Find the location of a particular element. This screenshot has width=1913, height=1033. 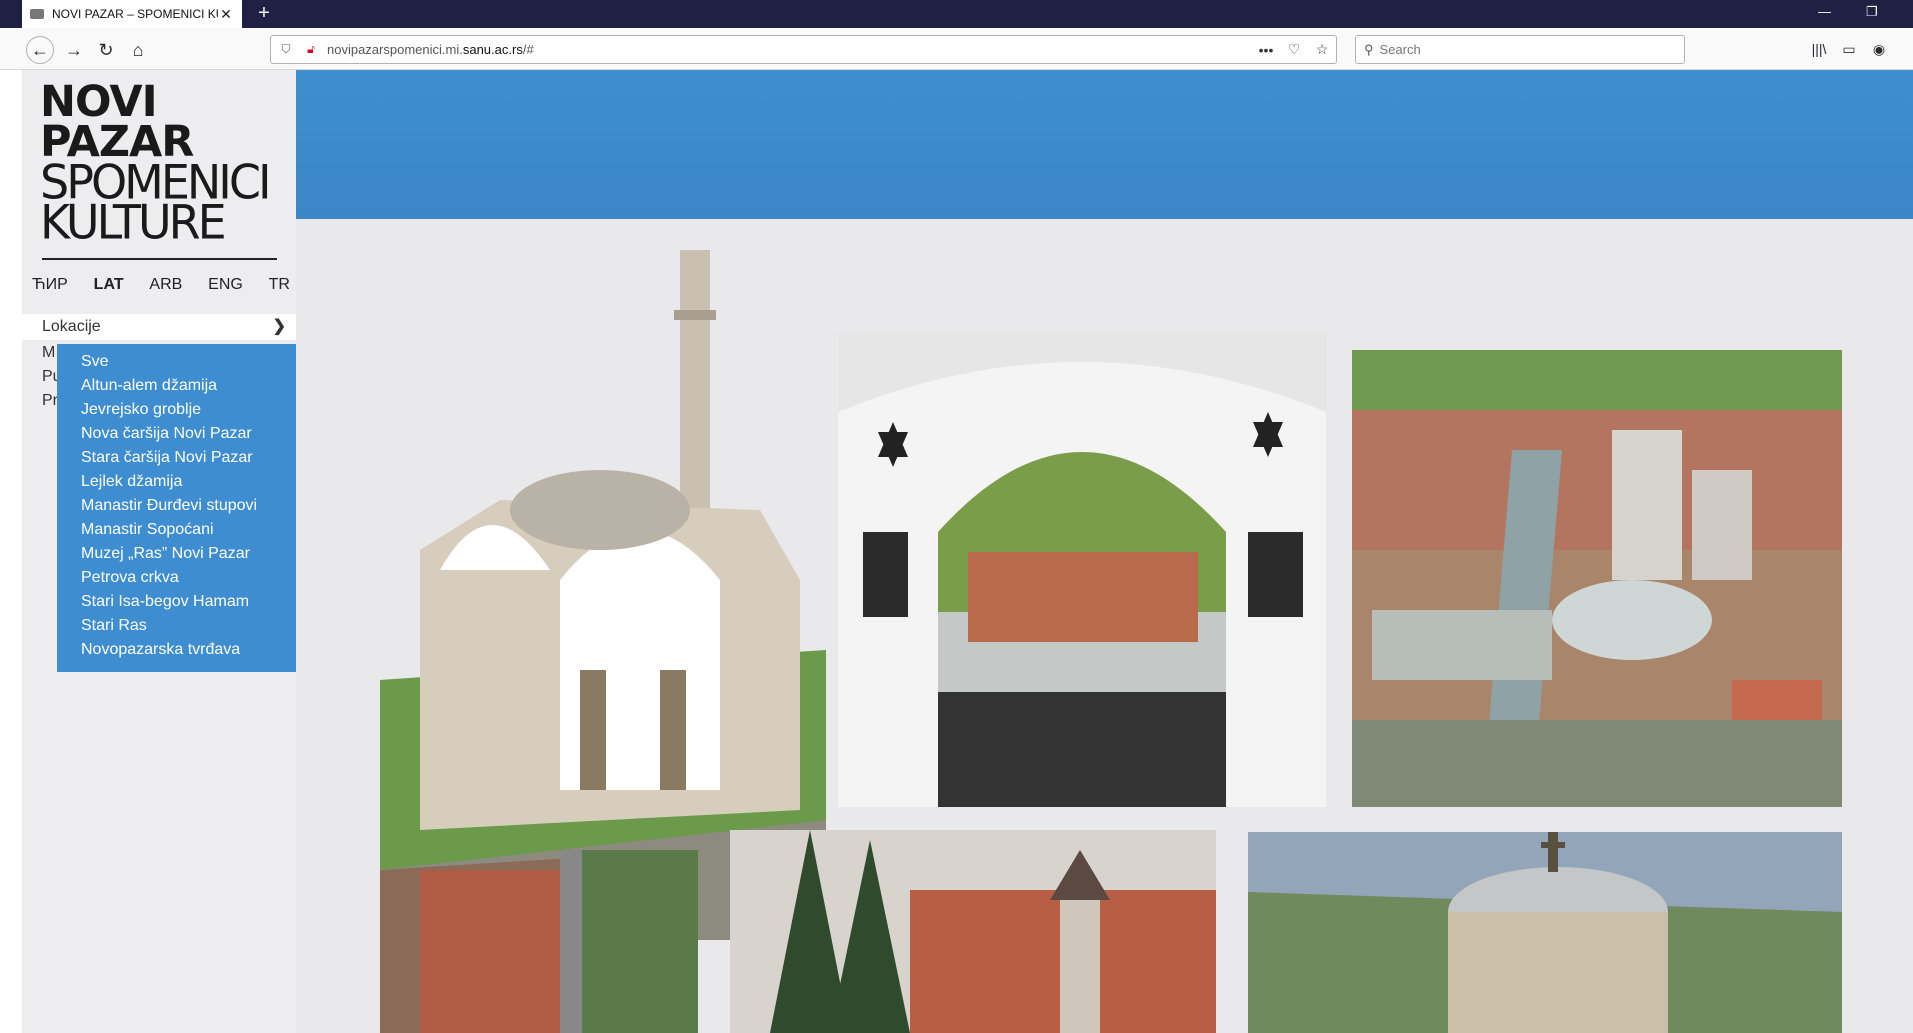

new-tab-button: + is located at coordinates (264, 14).